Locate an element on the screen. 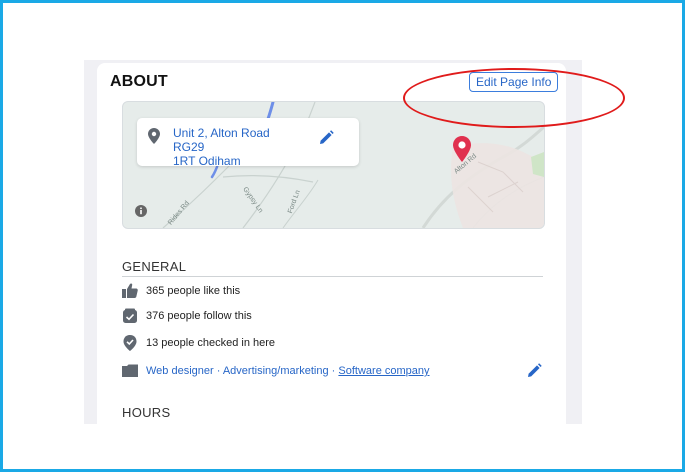 The width and height of the screenshot is (685, 472). follow-icon is located at coordinates (130, 317).